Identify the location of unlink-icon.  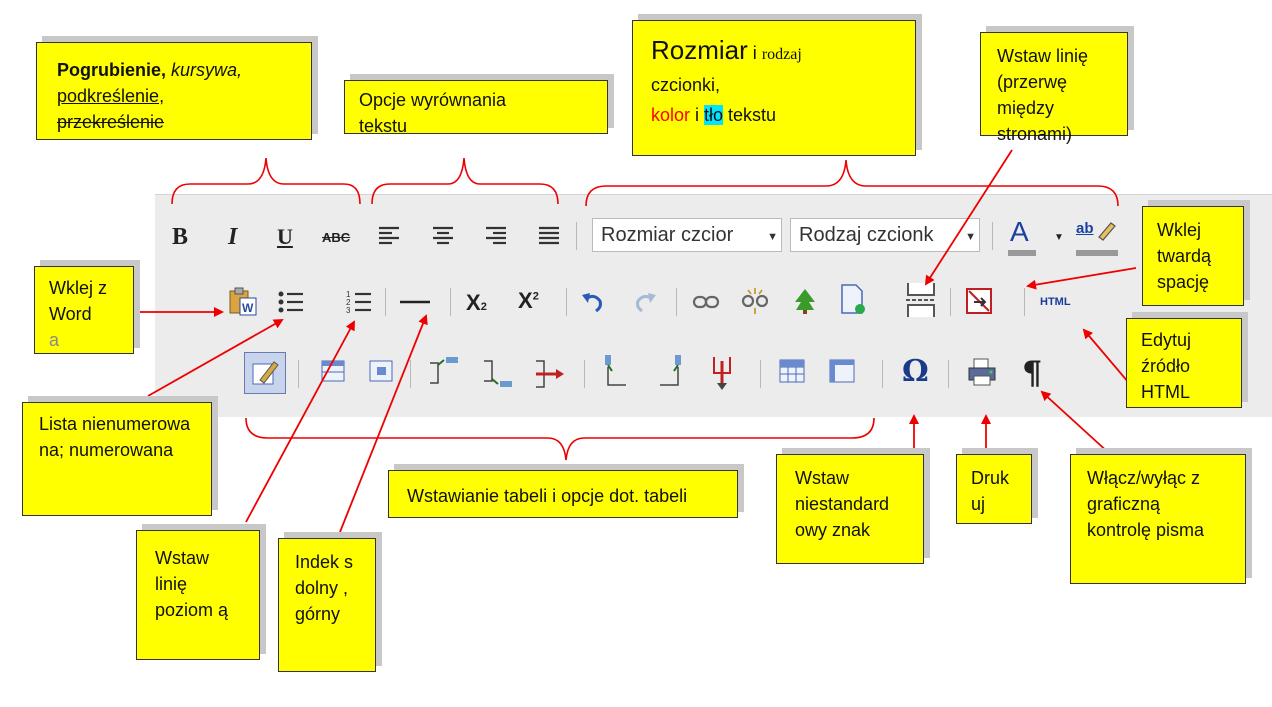
(755, 301).